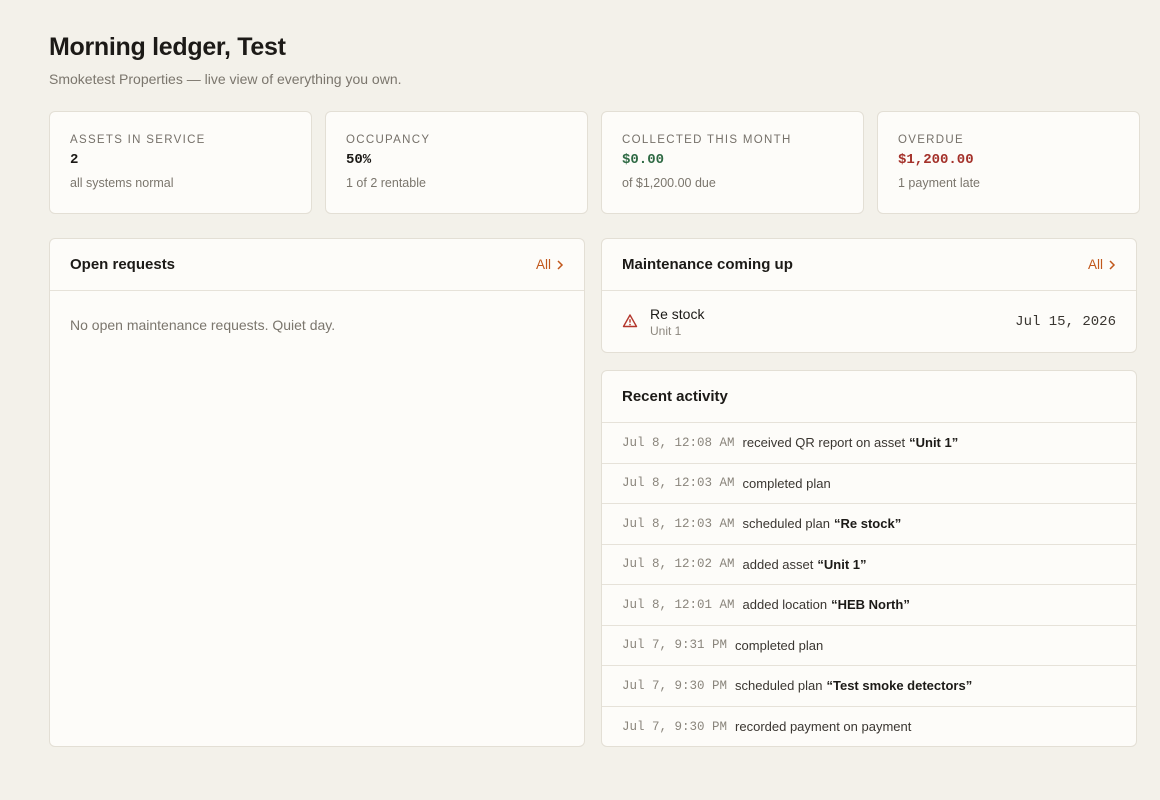 The height and width of the screenshot is (800, 1160). Describe the element at coordinates (869, 265) in the screenshot. I see `card-header: Maintenance coming up All` at that location.